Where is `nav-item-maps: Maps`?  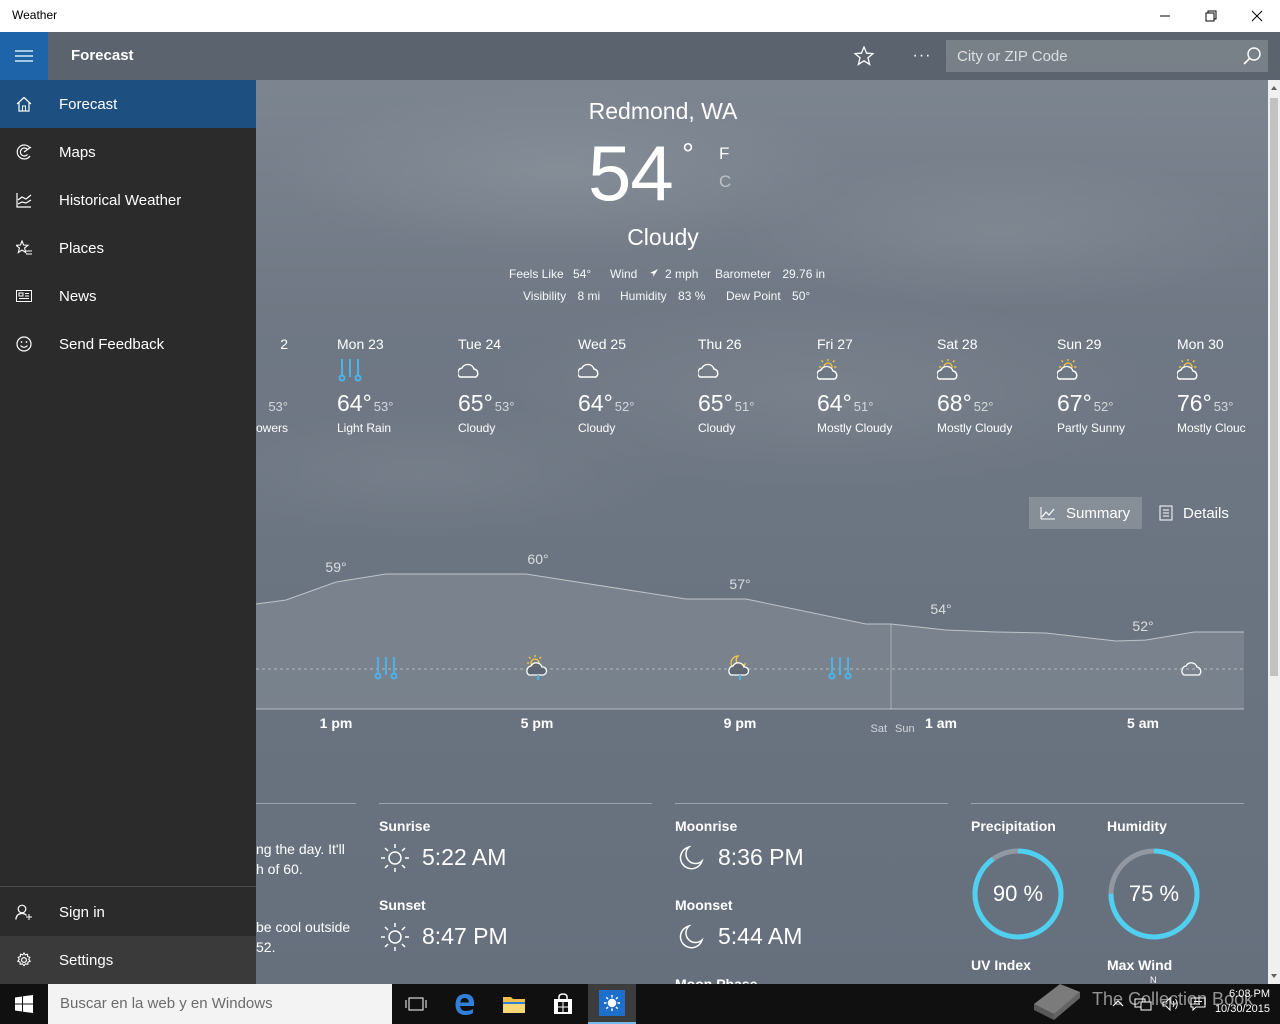
nav-item-maps: Maps is located at coordinates (128, 152).